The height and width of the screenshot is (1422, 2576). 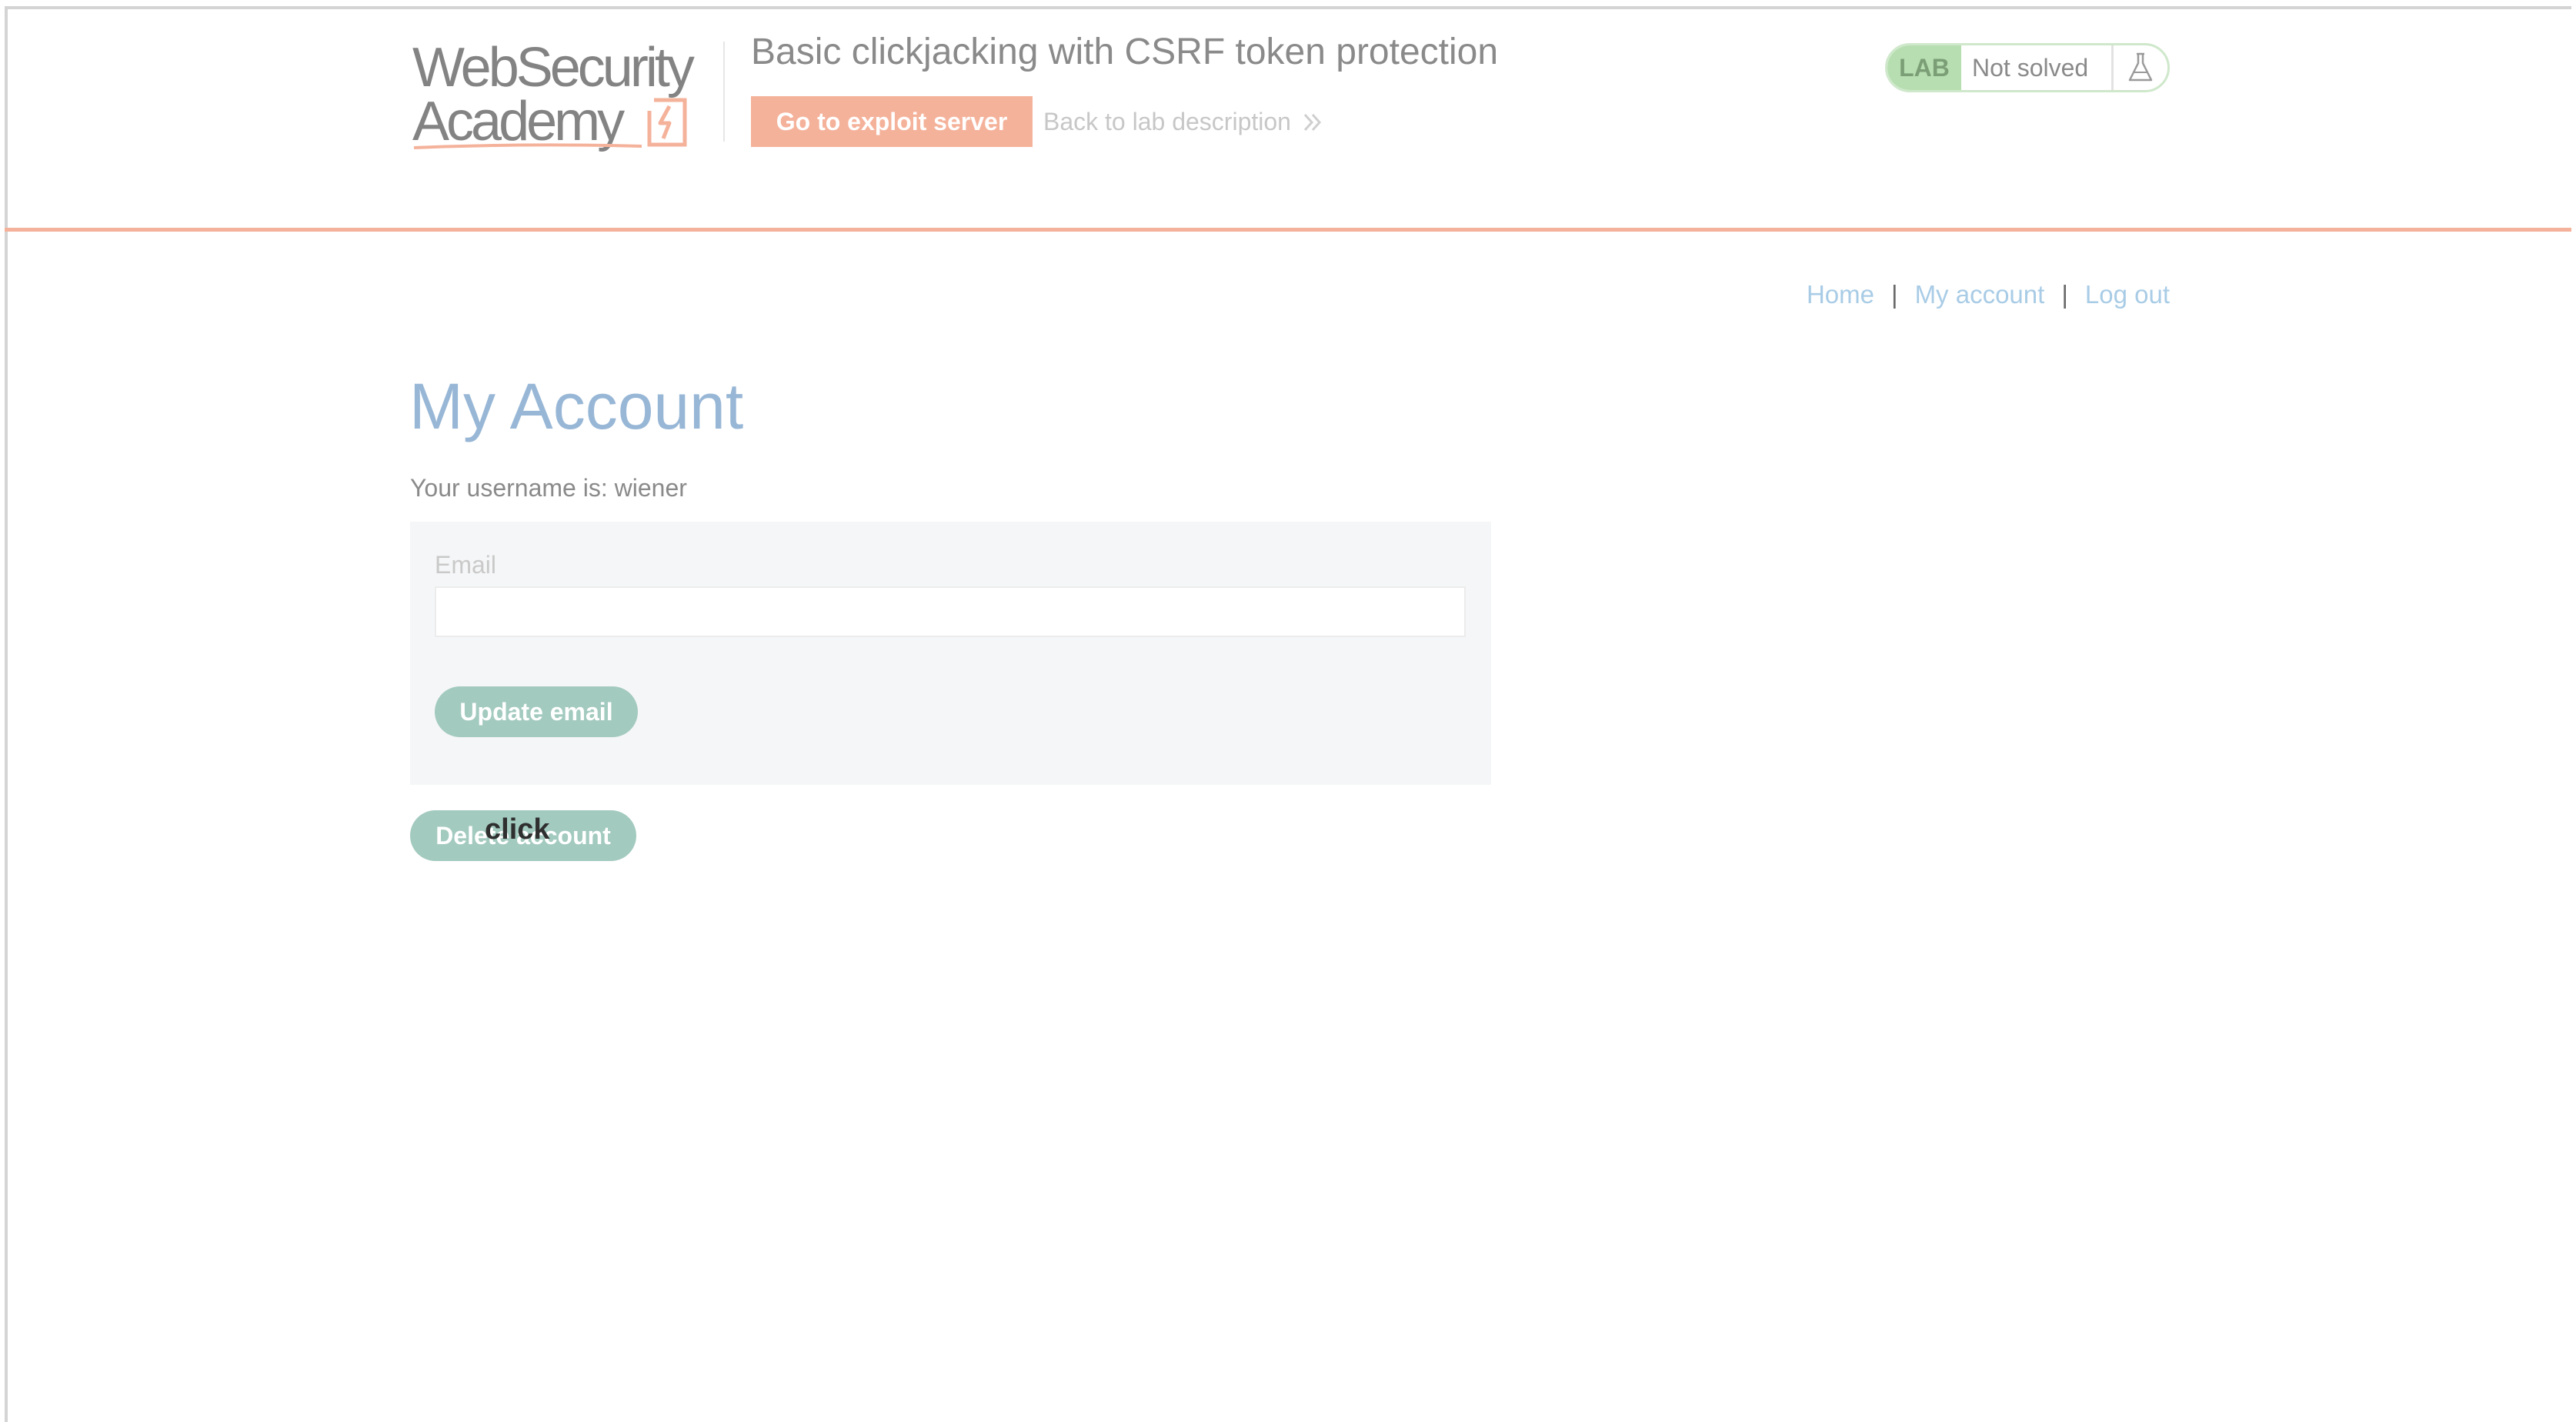 I want to click on nav-my-account-link: My account, so click(x=1980, y=294).